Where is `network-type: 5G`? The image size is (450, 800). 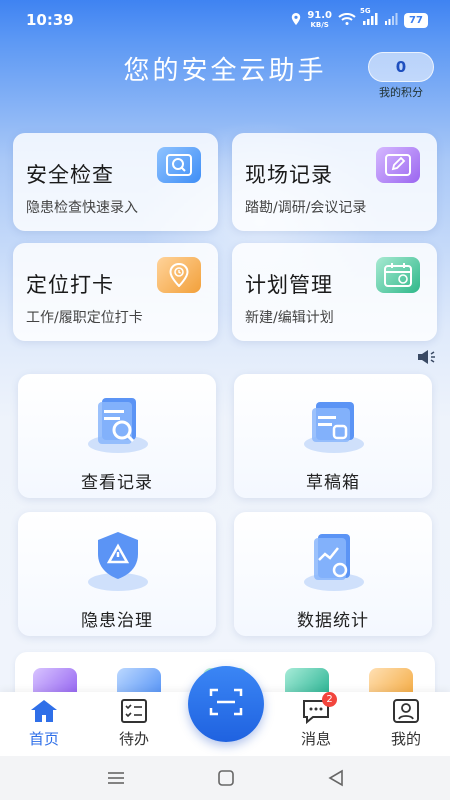
network-type: 5G is located at coordinates (365, 11).